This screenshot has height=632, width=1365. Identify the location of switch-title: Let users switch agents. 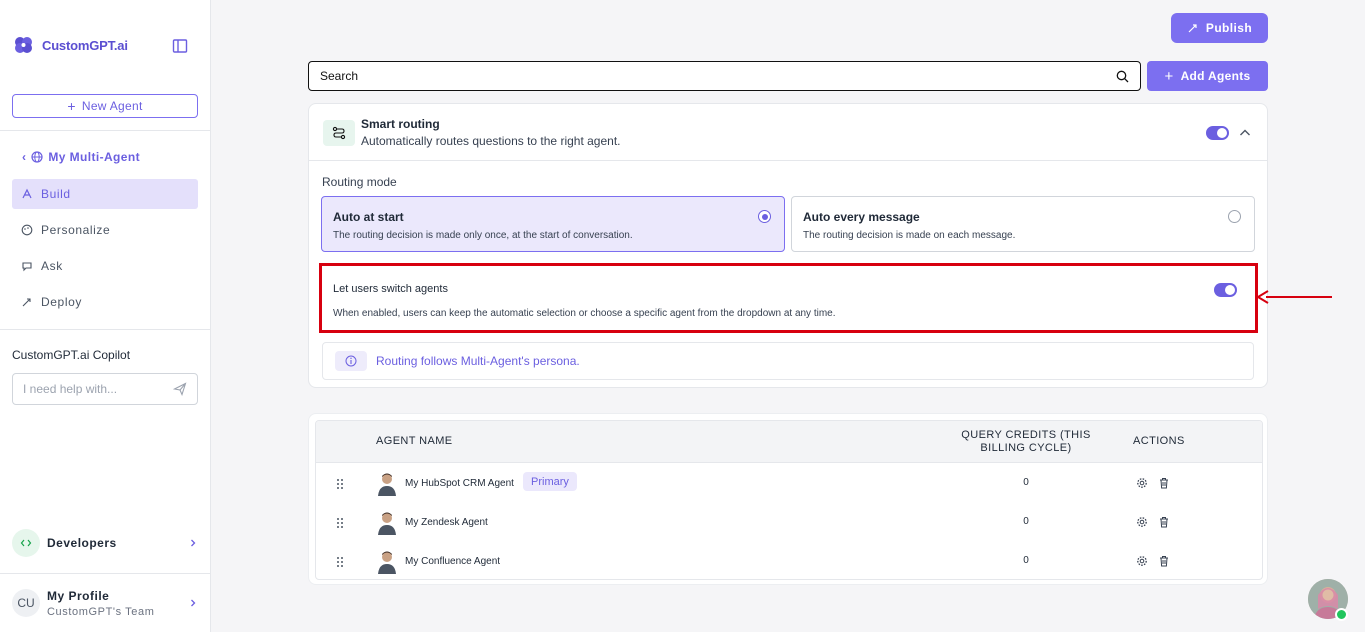
(390, 289).